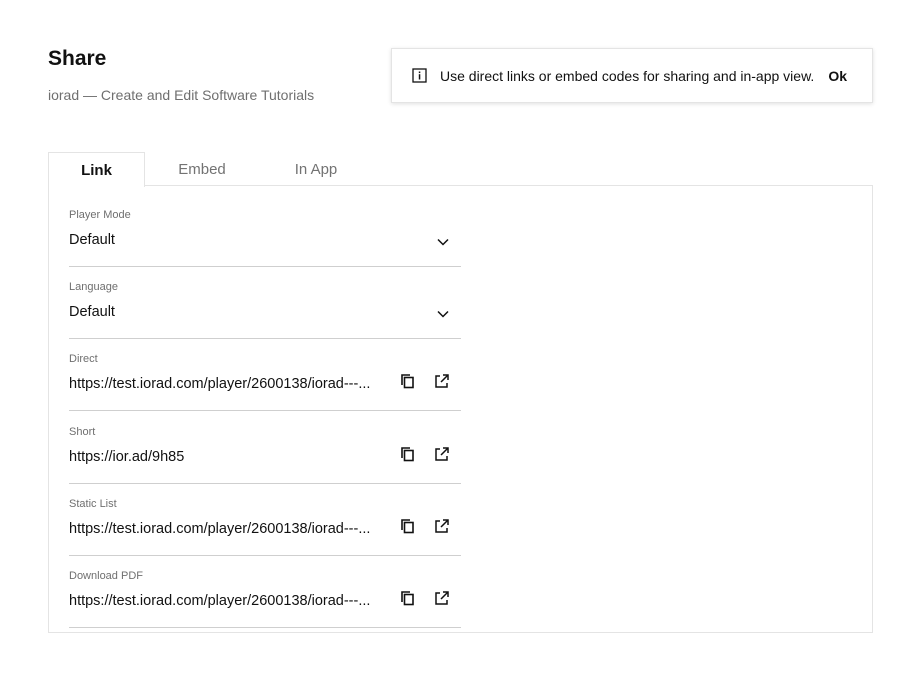  I want to click on tab-embed: Embed, so click(202, 169).